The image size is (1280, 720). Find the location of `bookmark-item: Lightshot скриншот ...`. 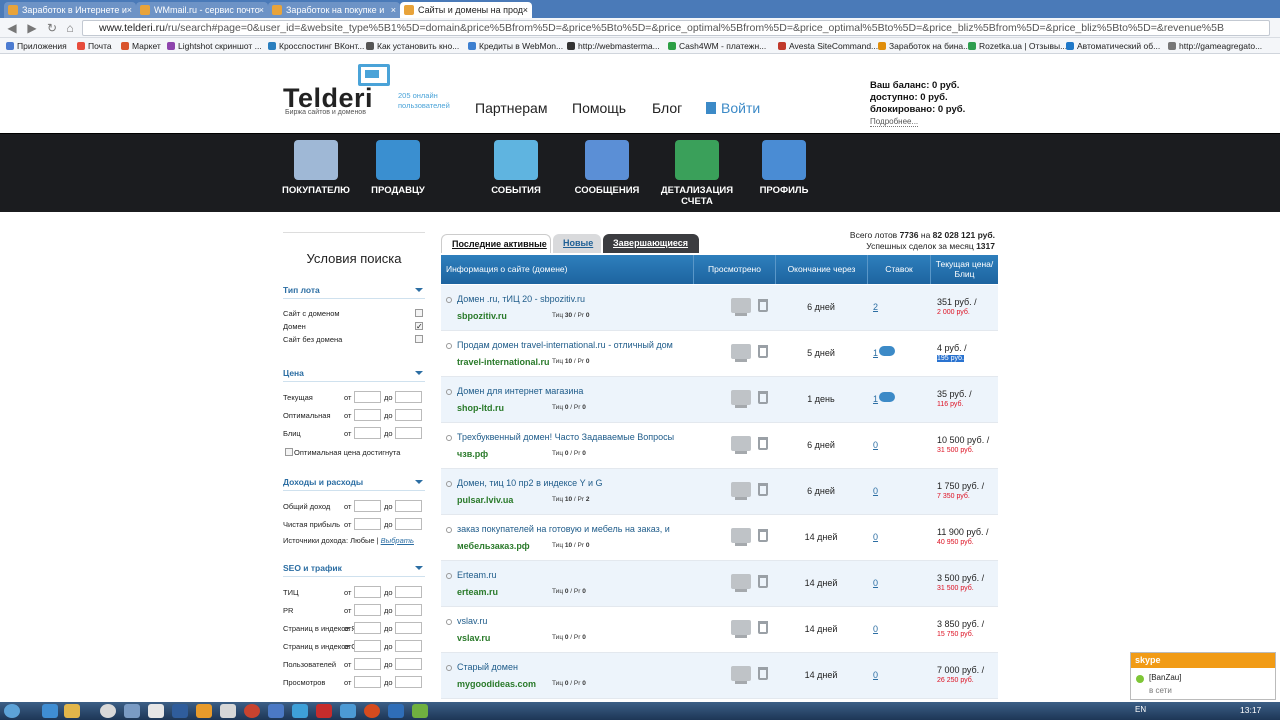

bookmark-item: Lightshot скриншот ... is located at coordinates (214, 46).